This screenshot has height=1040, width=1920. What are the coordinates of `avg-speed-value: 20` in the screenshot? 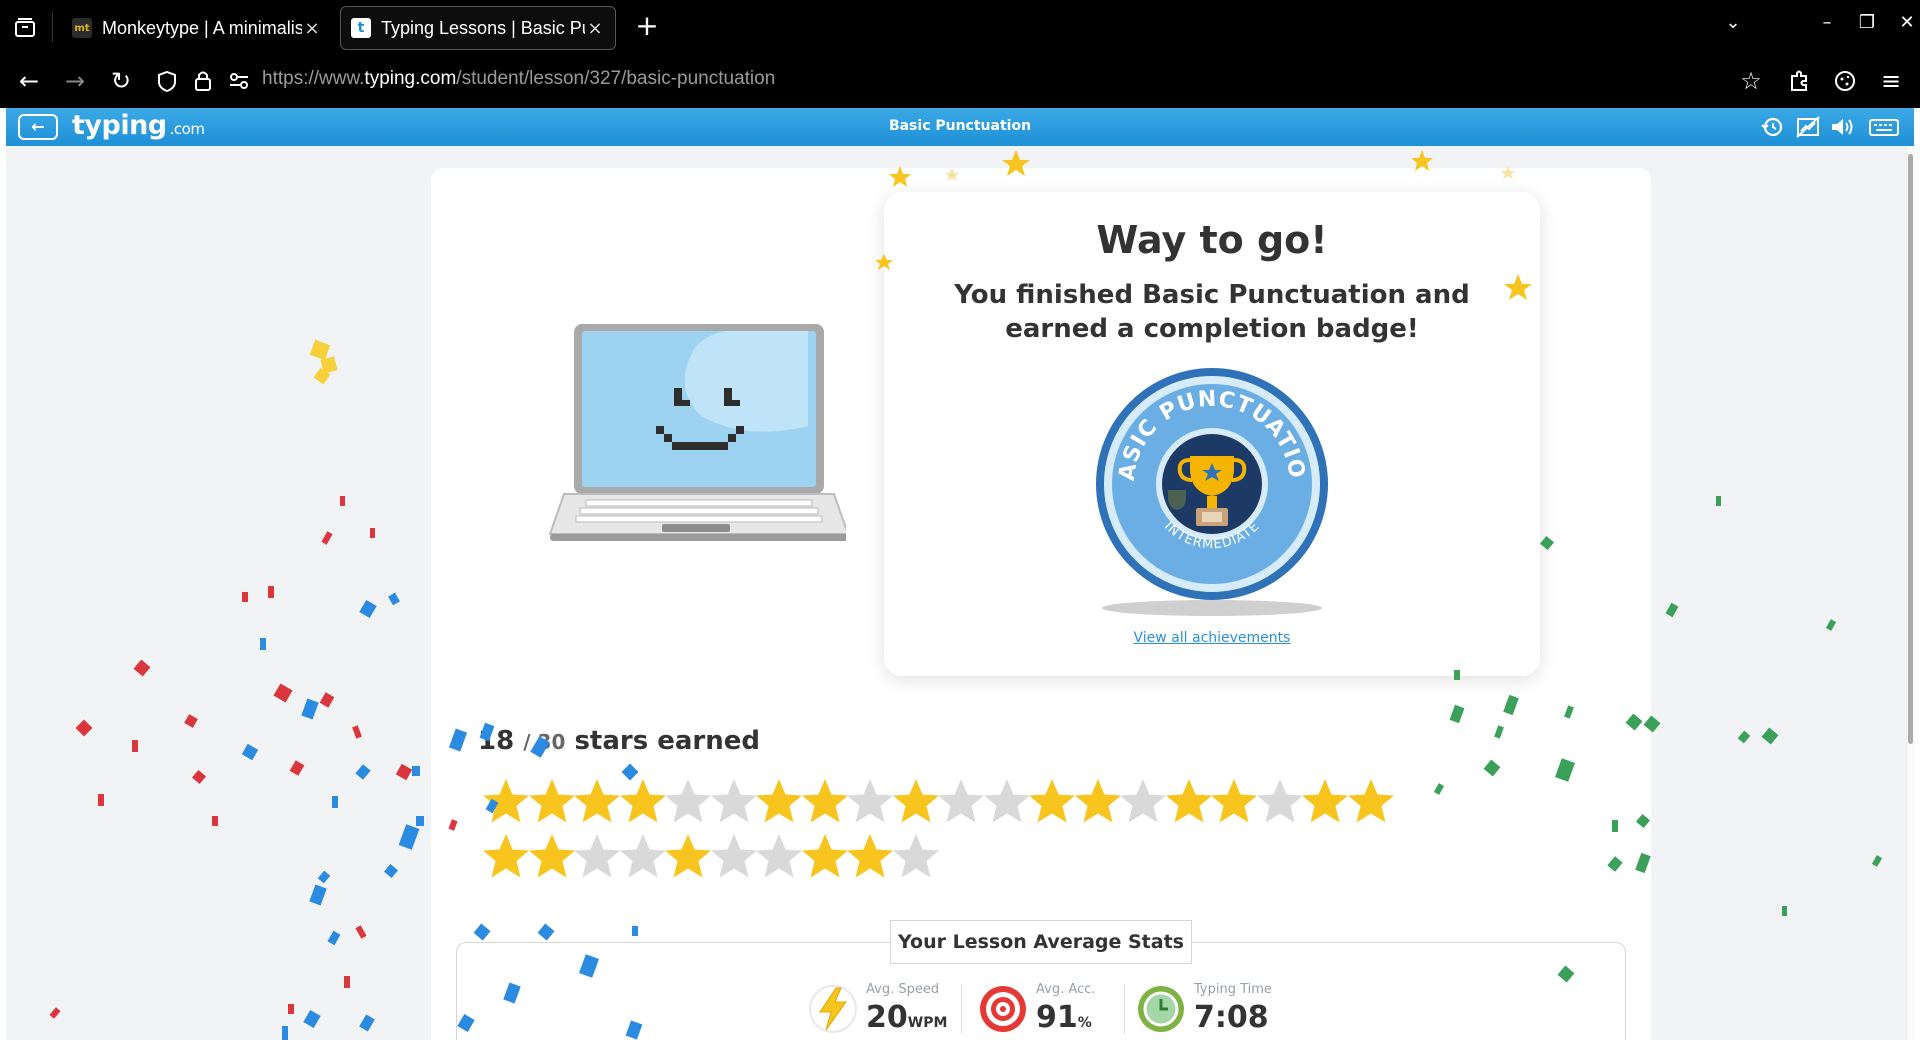 It's located at (887, 1017).